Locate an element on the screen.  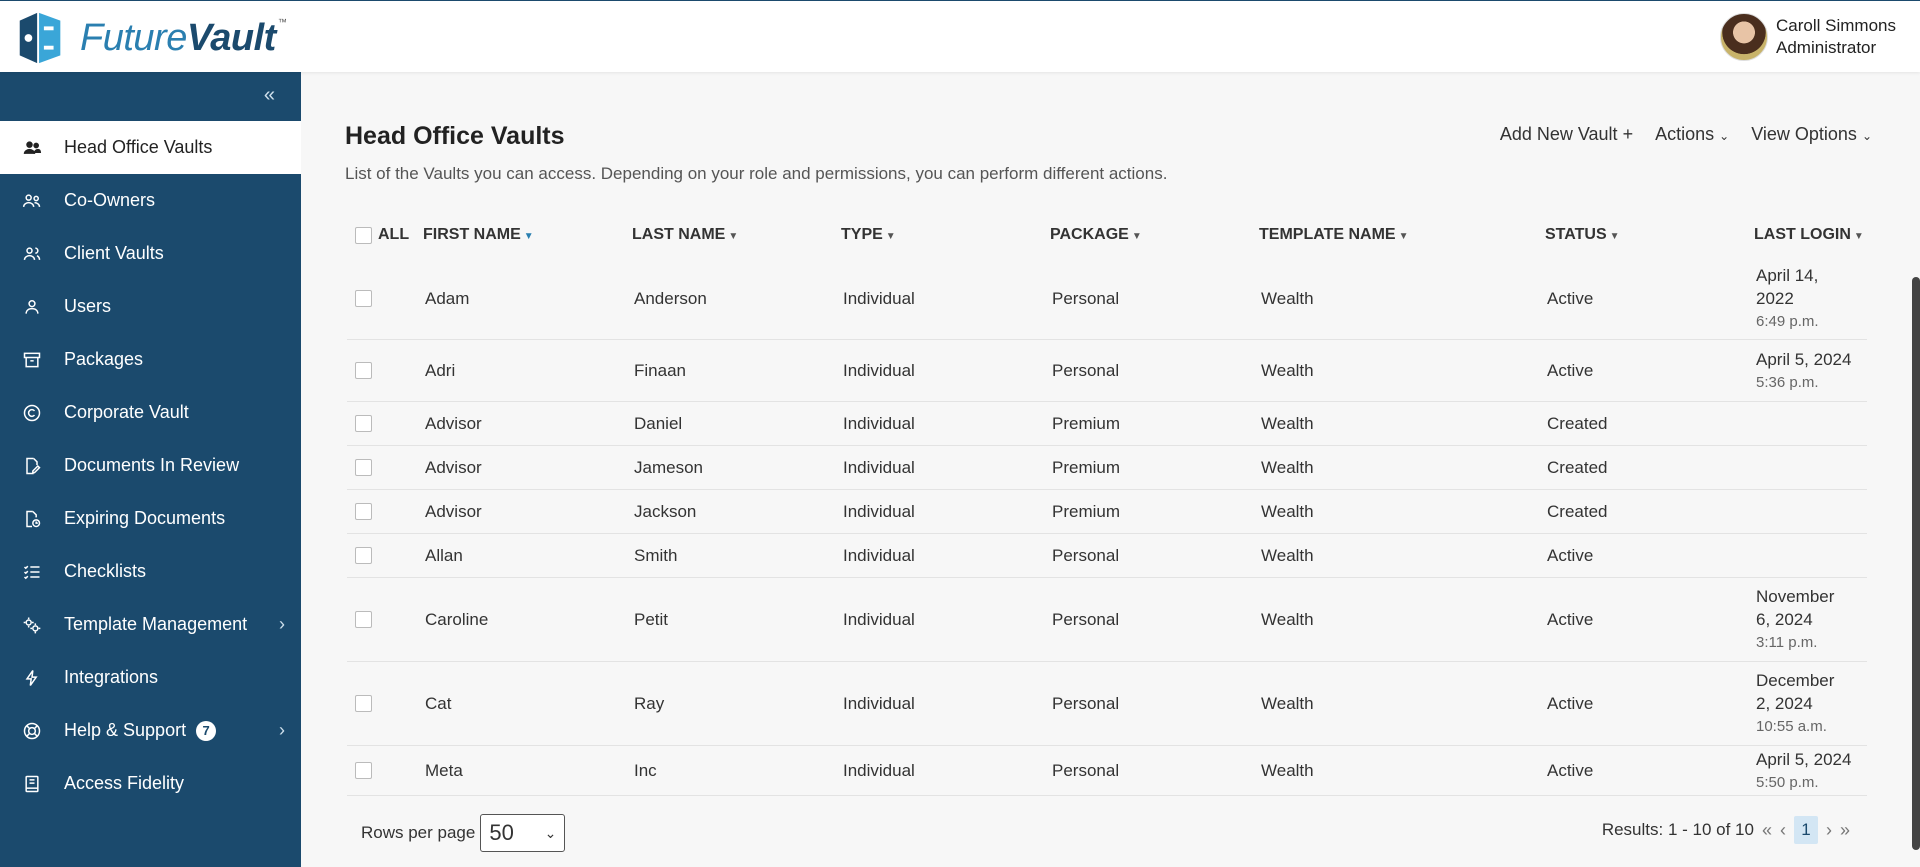
cell-package: Premium is located at coordinates (1086, 511).